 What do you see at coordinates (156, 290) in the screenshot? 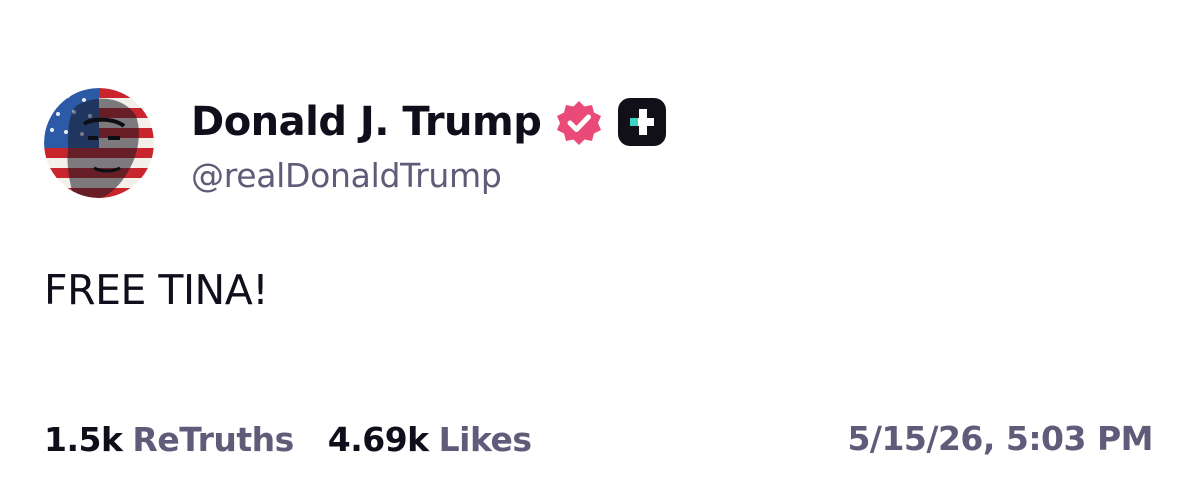
I see `post-body-text: FREE TINA!` at bounding box center [156, 290].